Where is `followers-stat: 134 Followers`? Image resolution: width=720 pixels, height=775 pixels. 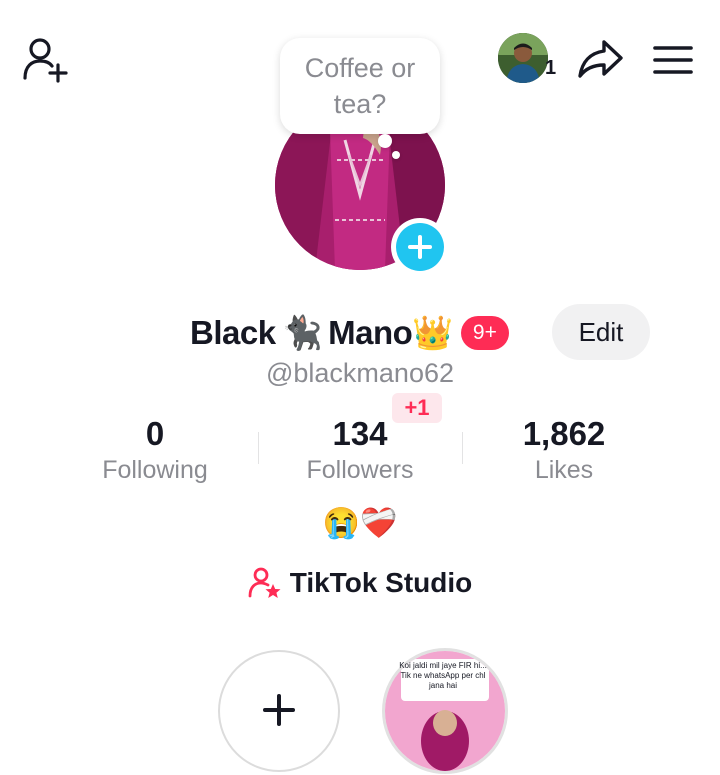 followers-stat: 134 Followers is located at coordinates (360, 450).